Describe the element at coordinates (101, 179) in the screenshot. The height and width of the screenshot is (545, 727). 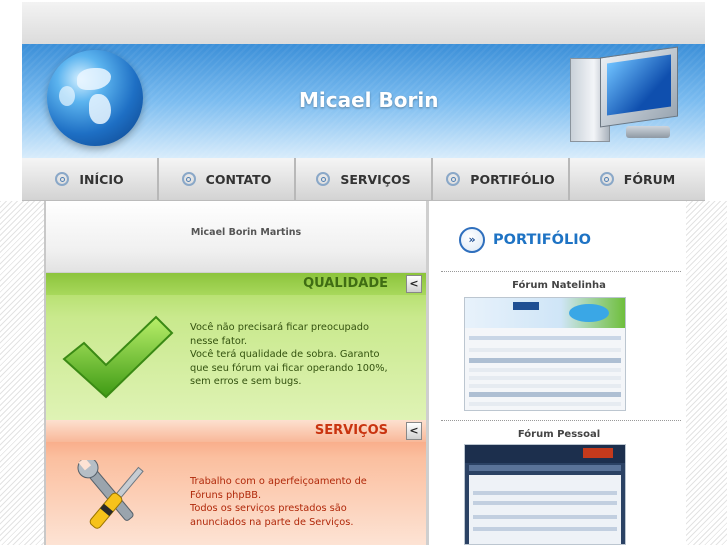
I see `nav-label: INÍCIO` at that location.